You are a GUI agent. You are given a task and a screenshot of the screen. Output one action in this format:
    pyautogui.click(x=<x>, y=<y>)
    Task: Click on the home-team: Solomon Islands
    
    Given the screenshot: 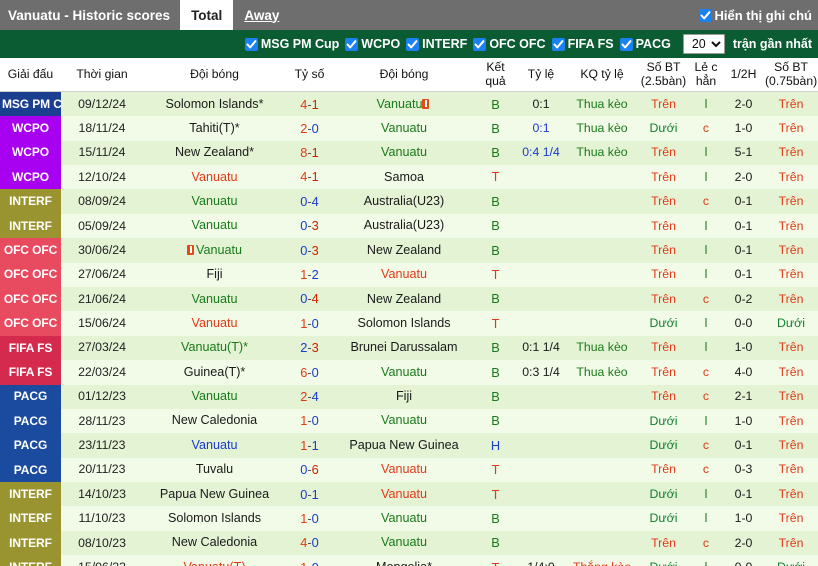 What is the action you would take?
    pyautogui.click(x=214, y=518)
    